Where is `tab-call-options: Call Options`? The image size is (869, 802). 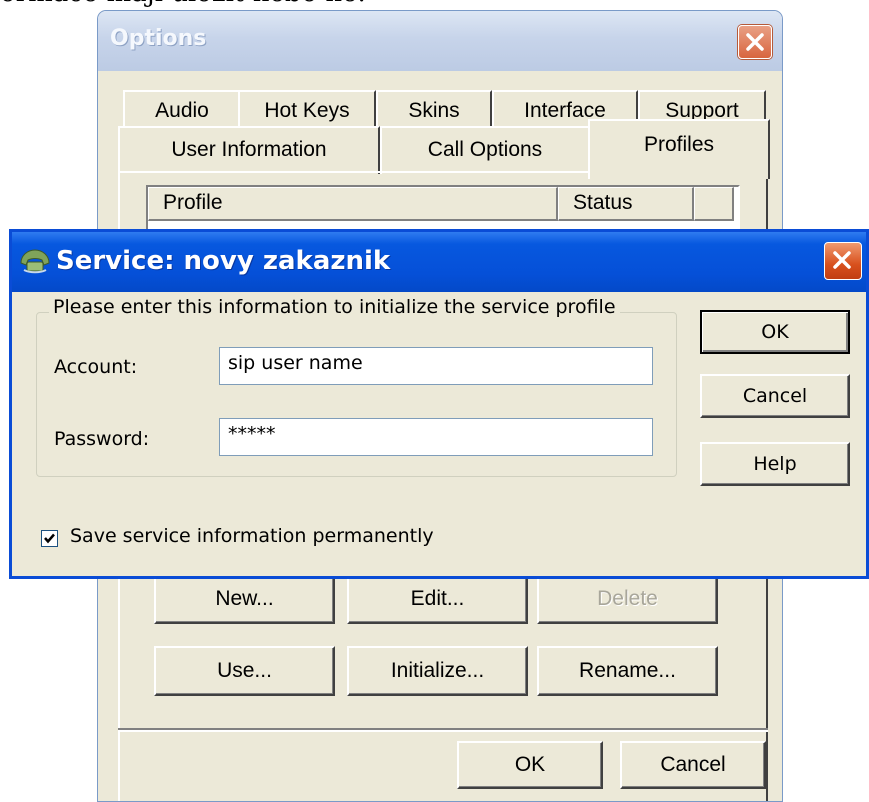
tab-call-options: Call Options is located at coordinates (485, 150).